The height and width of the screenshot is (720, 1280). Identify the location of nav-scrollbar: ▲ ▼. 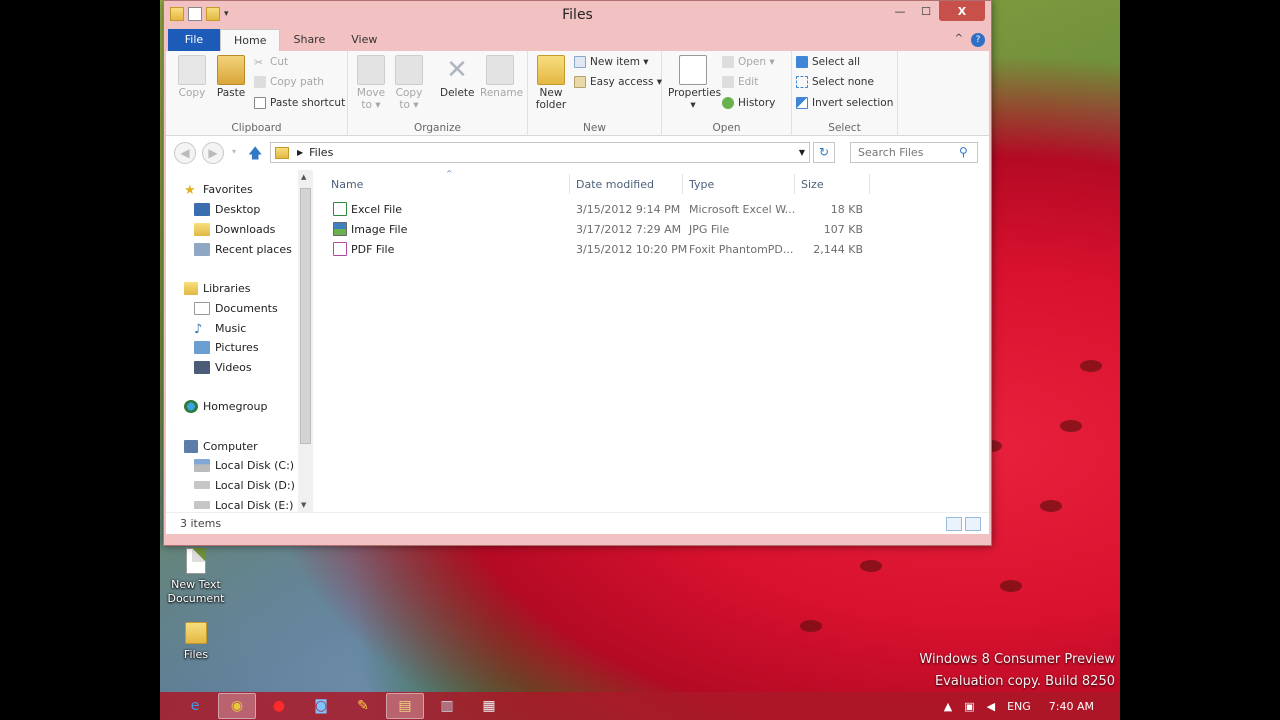
(305, 341).